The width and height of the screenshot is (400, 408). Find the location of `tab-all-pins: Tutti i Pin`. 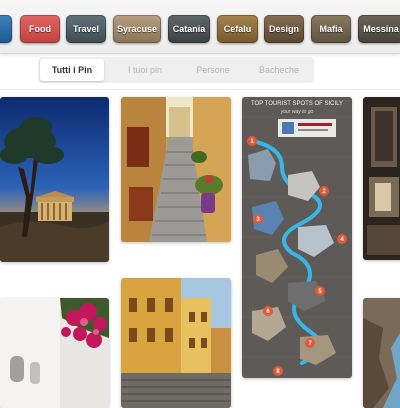

tab-all-pins: Tutti i Pin is located at coordinates (72, 70).